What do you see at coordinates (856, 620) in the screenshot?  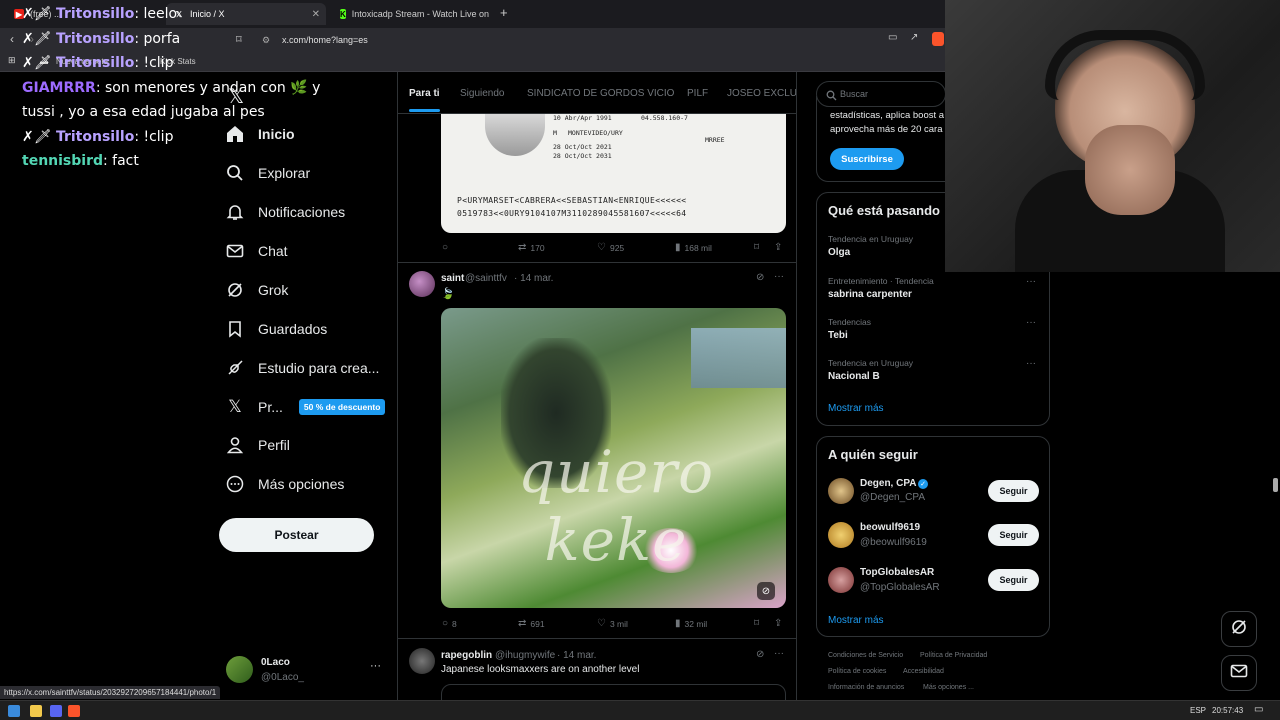 I see `who-show-more: Mostrar más` at bounding box center [856, 620].